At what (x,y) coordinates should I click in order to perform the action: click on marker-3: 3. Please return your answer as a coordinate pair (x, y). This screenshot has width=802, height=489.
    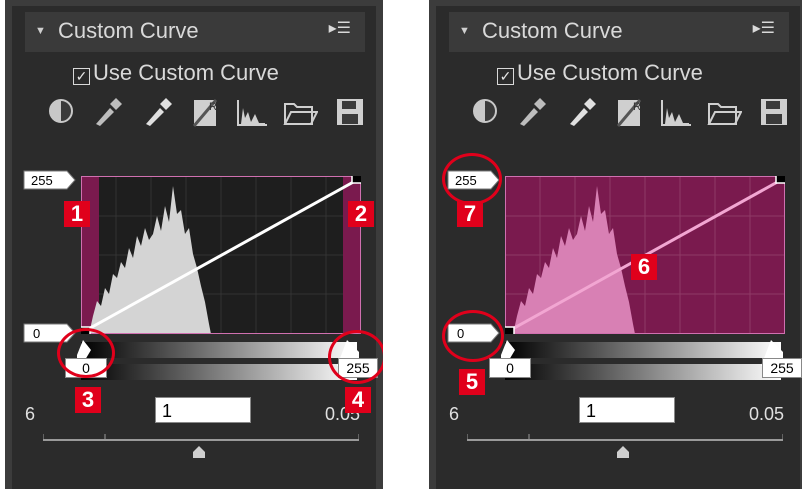
    Looking at the image, I should click on (88, 400).